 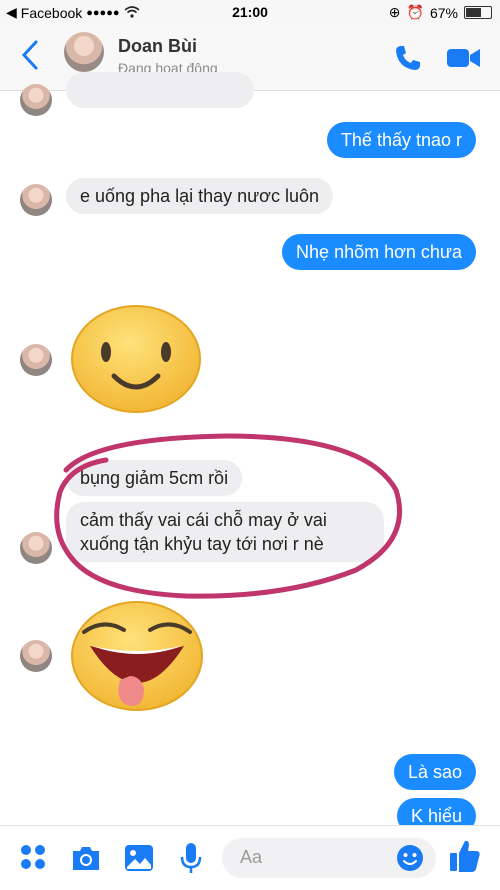 I want to click on message-bubble-incoming: e uống pha lại thay nươc luôn, so click(x=200, y=196).